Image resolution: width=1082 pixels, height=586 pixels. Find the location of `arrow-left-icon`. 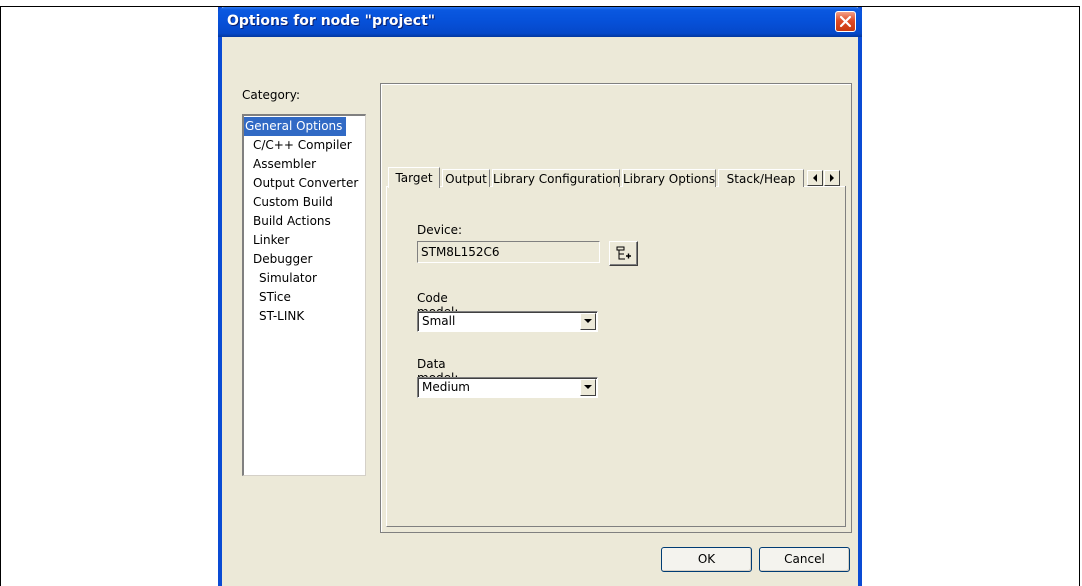

arrow-left-icon is located at coordinates (815, 178).